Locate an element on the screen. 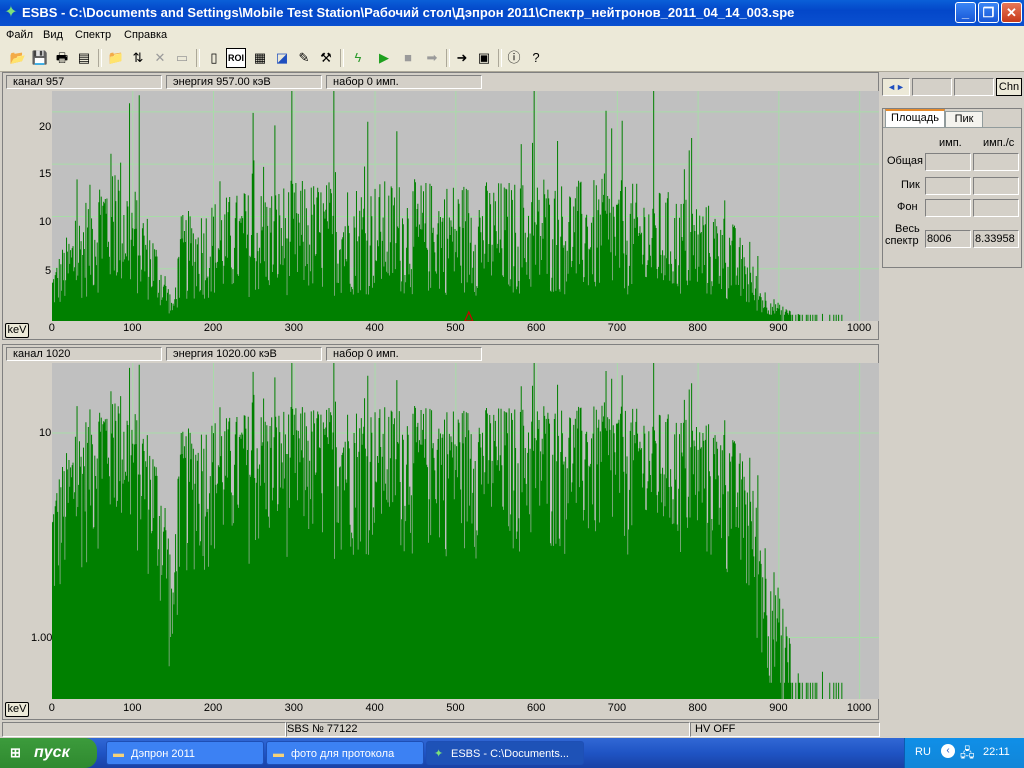  x-tick-label: 400 is located at coordinates (374, 328).